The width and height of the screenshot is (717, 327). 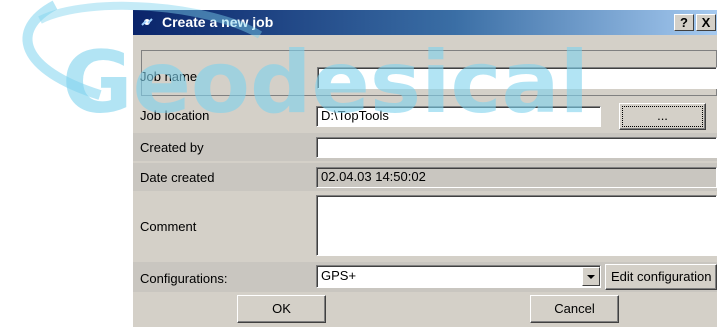 I want to click on comment-label: Comment, so click(x=168, y=226).